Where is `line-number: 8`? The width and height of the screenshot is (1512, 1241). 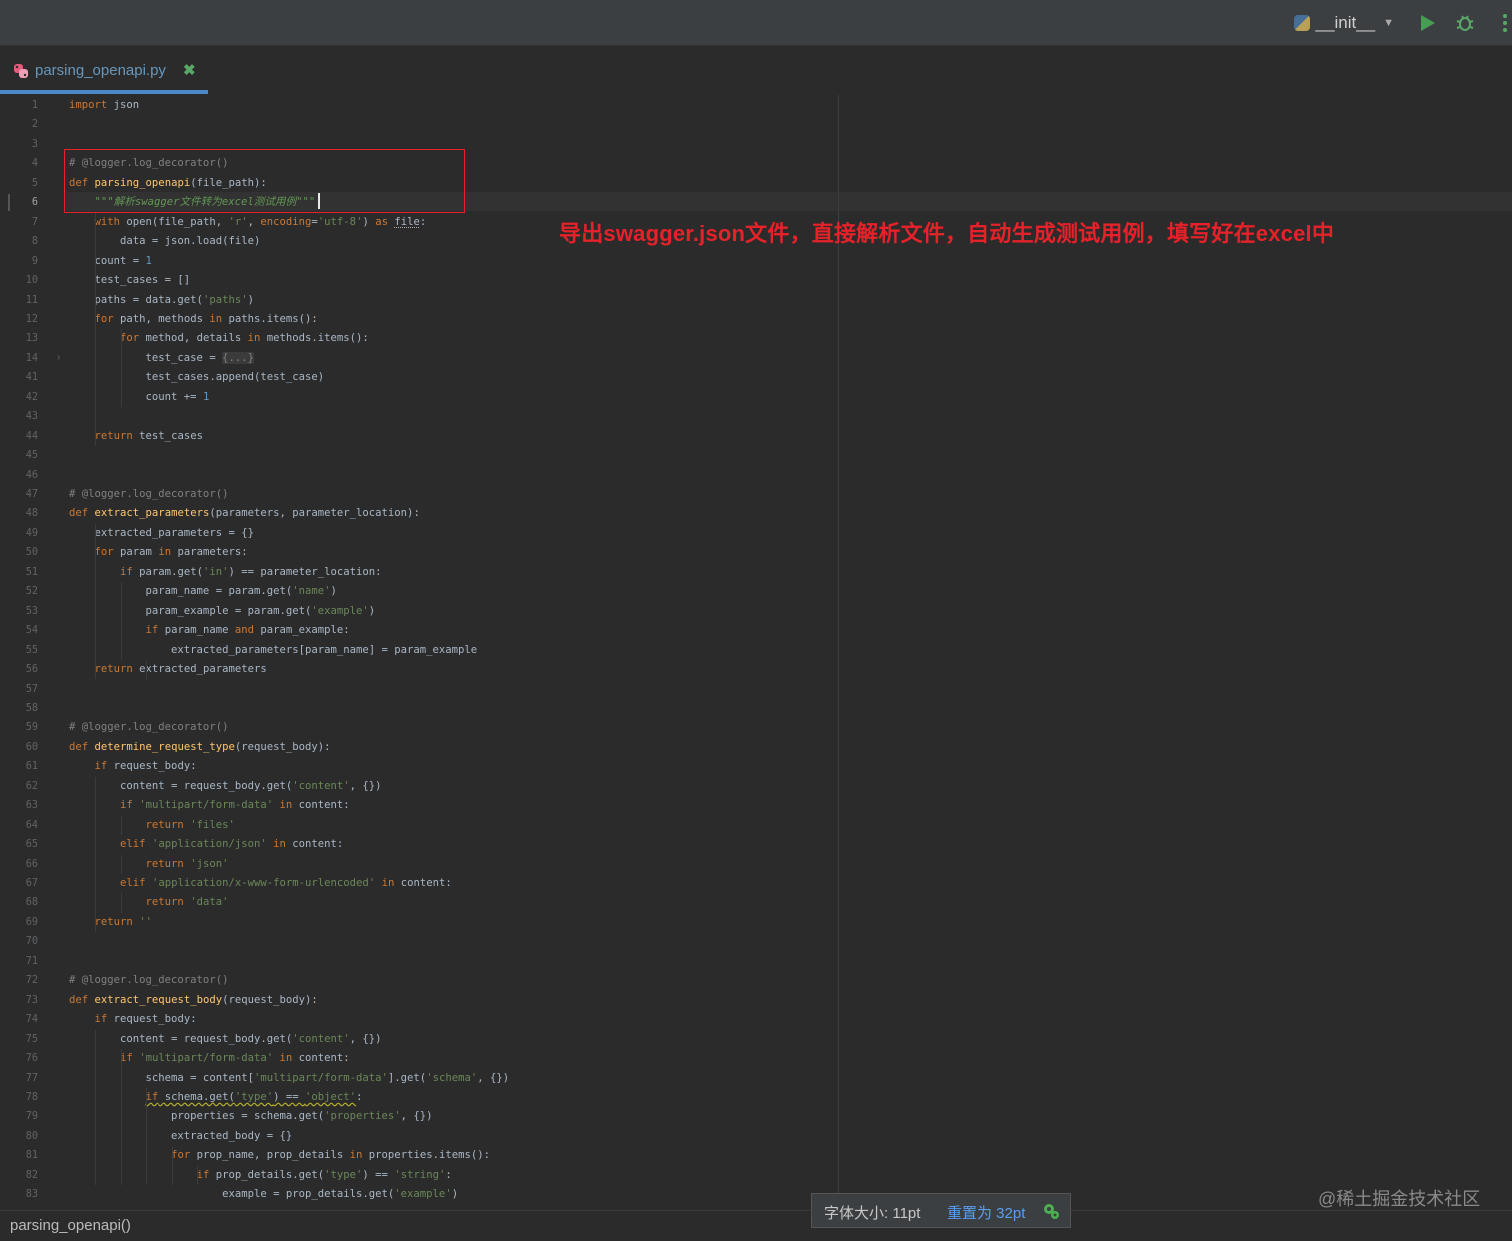 line-number: 8 is located at coordinates (34, 242).